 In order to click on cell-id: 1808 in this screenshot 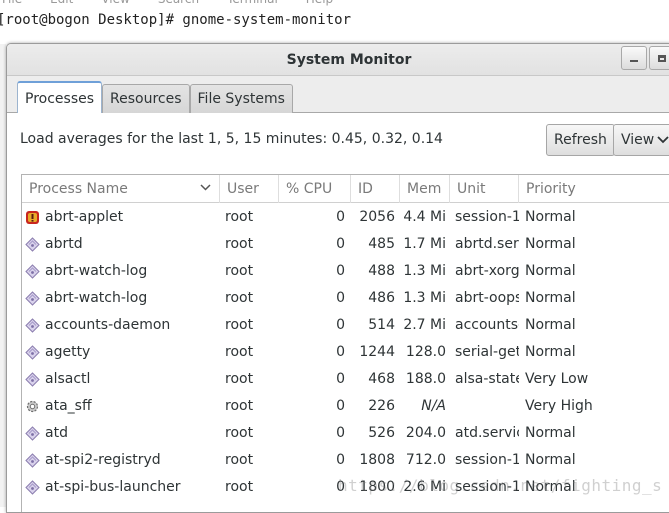, I will do `click(377, 460)`.